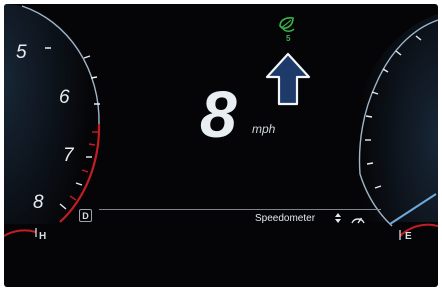 The width and height of the screenshot is (442, 291). What do you see at coordinates (38, 202) in the screenshot?
I see `tachometer-label-8: 8` at bounding box center [38, 202].